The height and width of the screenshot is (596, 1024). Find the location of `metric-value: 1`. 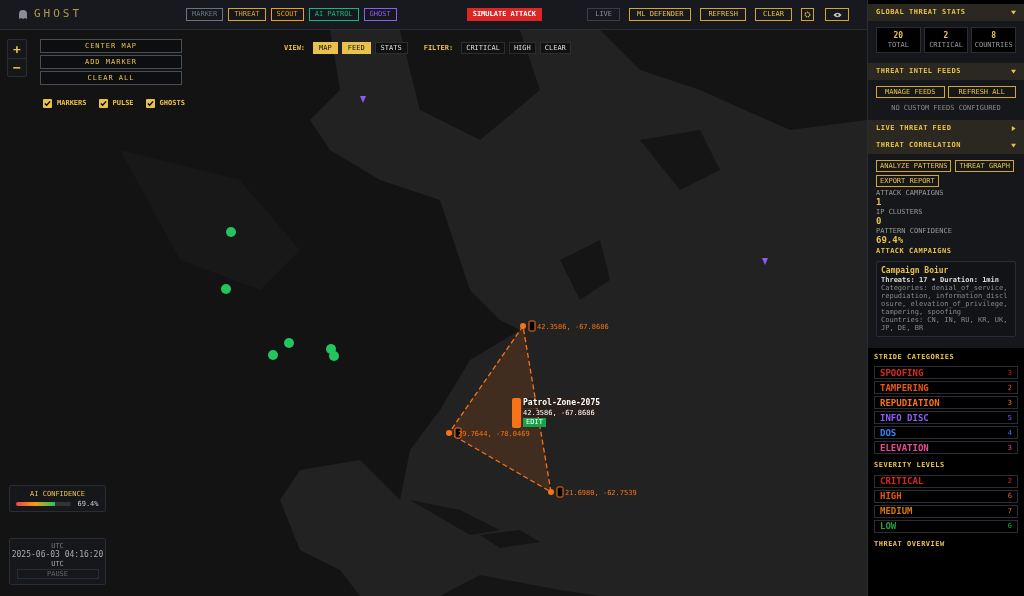

metric-value: 1 is located at coordinates (879, 202).